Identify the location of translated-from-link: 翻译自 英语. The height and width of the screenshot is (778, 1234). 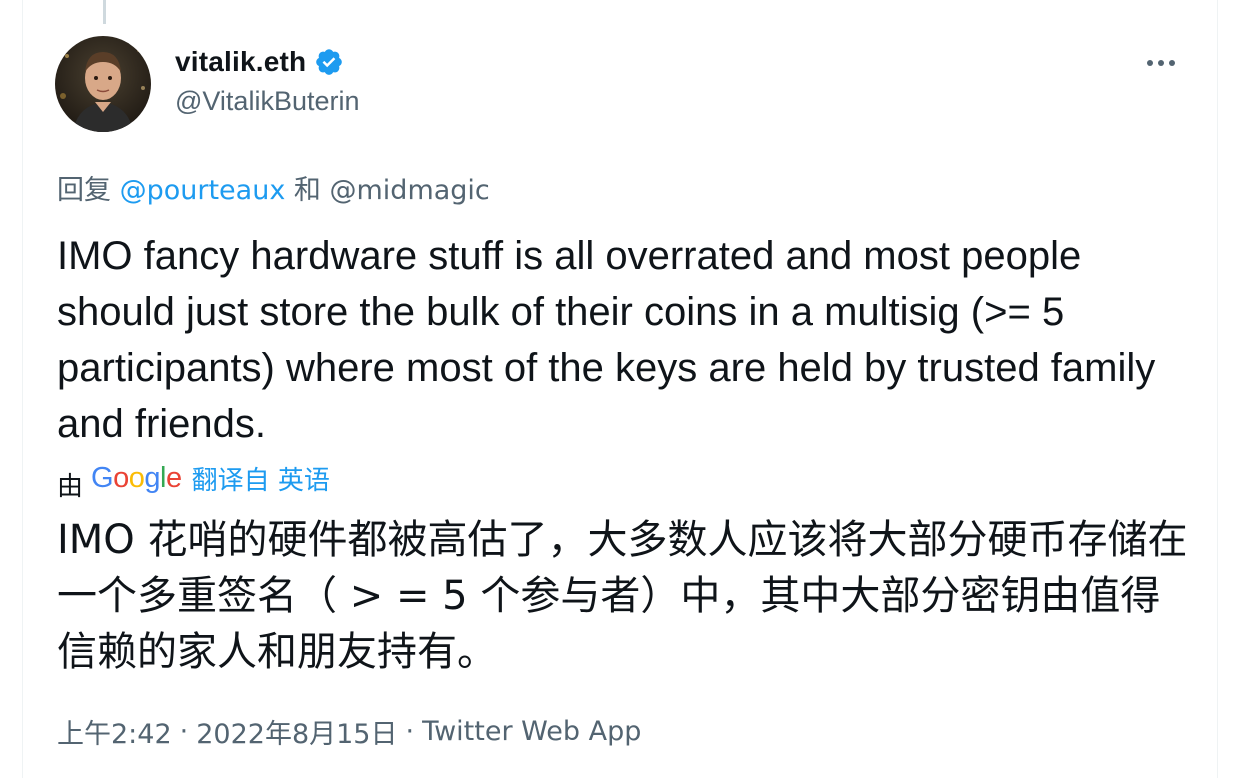
(261, 478).